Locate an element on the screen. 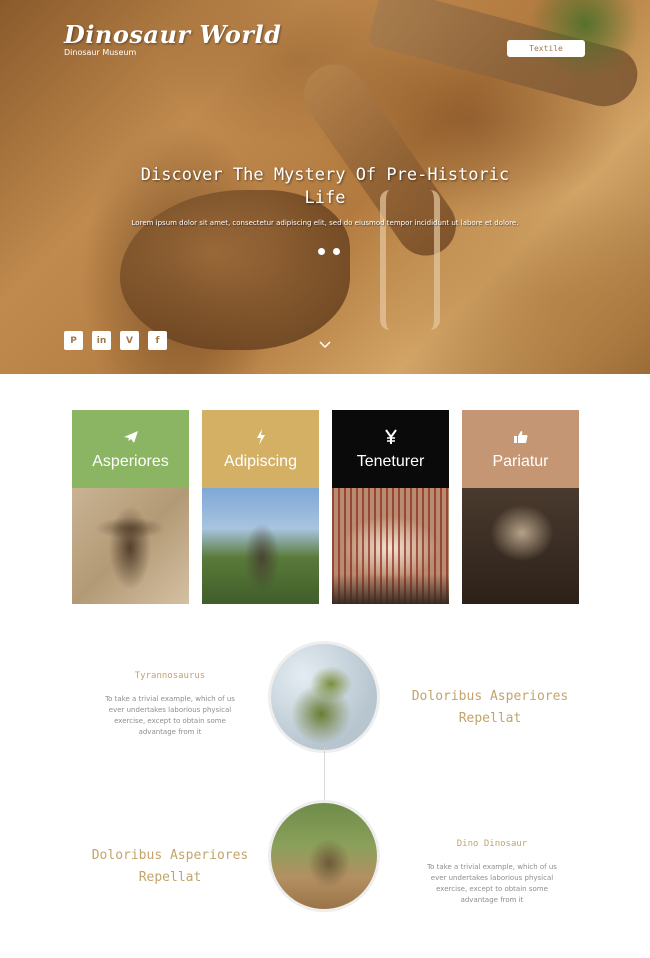 The width and height of the screenshot is (650, 958). feature-card-asperiores: Asperiores is located at coordinates (130, 507).